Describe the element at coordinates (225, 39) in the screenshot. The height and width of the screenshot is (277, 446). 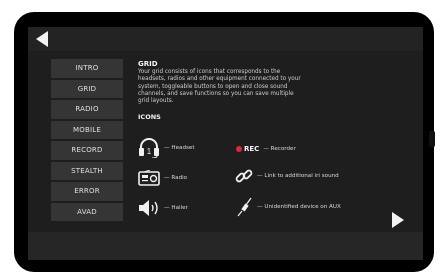
I see `top-bar` at that location.